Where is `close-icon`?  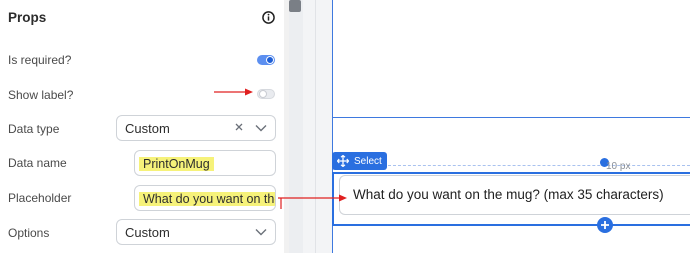 close-icon is located at coordinates (239, 127).